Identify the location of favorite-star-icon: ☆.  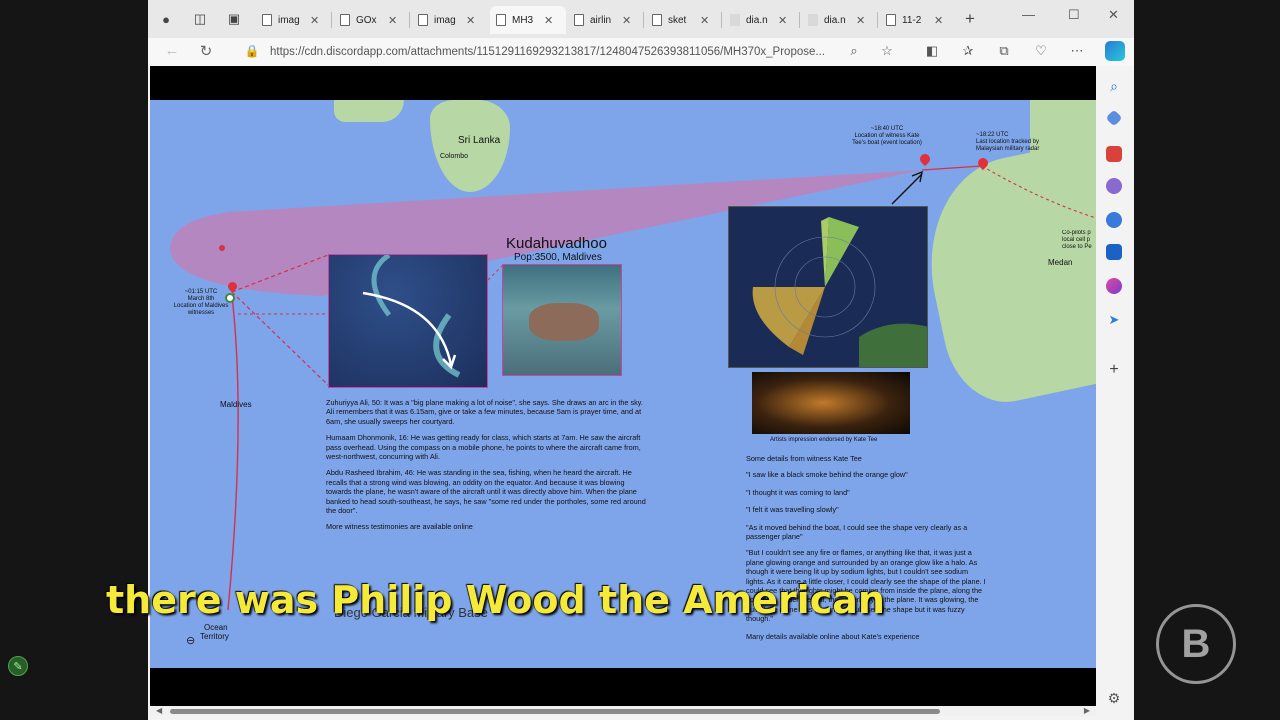
(887, 52).